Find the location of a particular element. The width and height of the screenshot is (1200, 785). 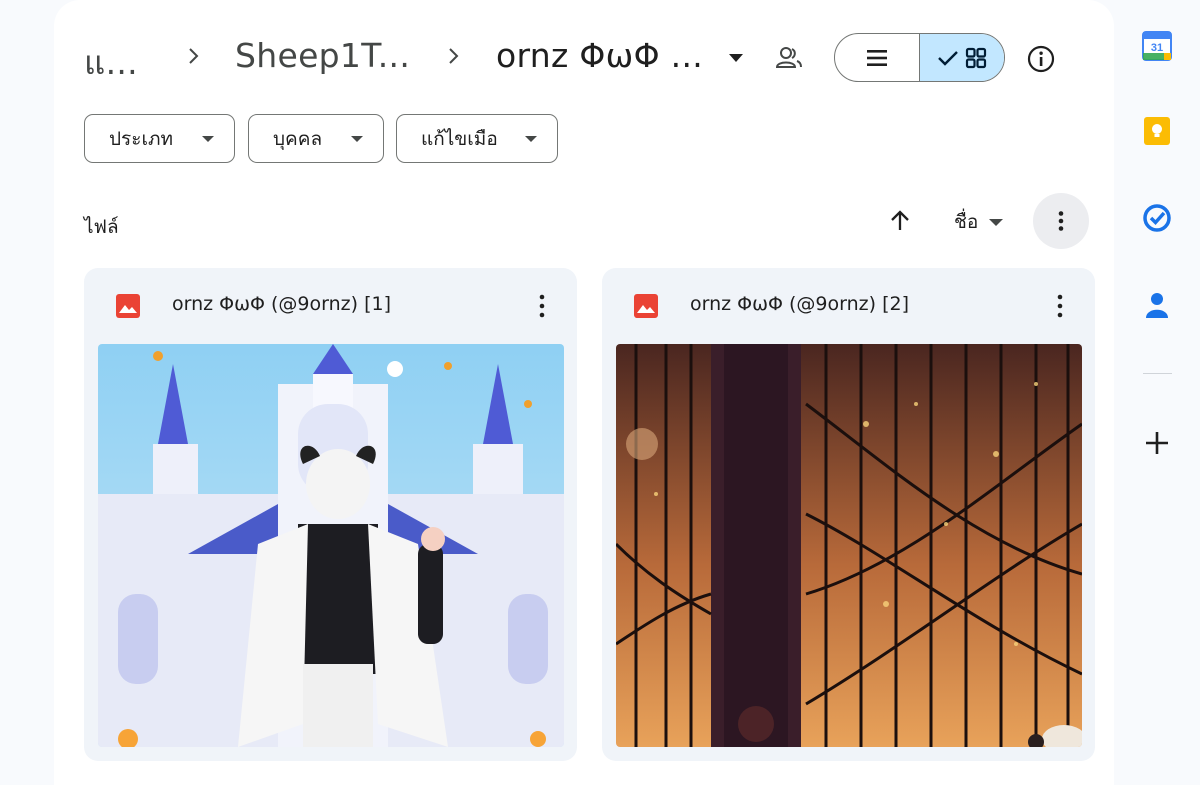

modified-filter-label: แก้ไขเมือ is located at coordinates (459, 138).